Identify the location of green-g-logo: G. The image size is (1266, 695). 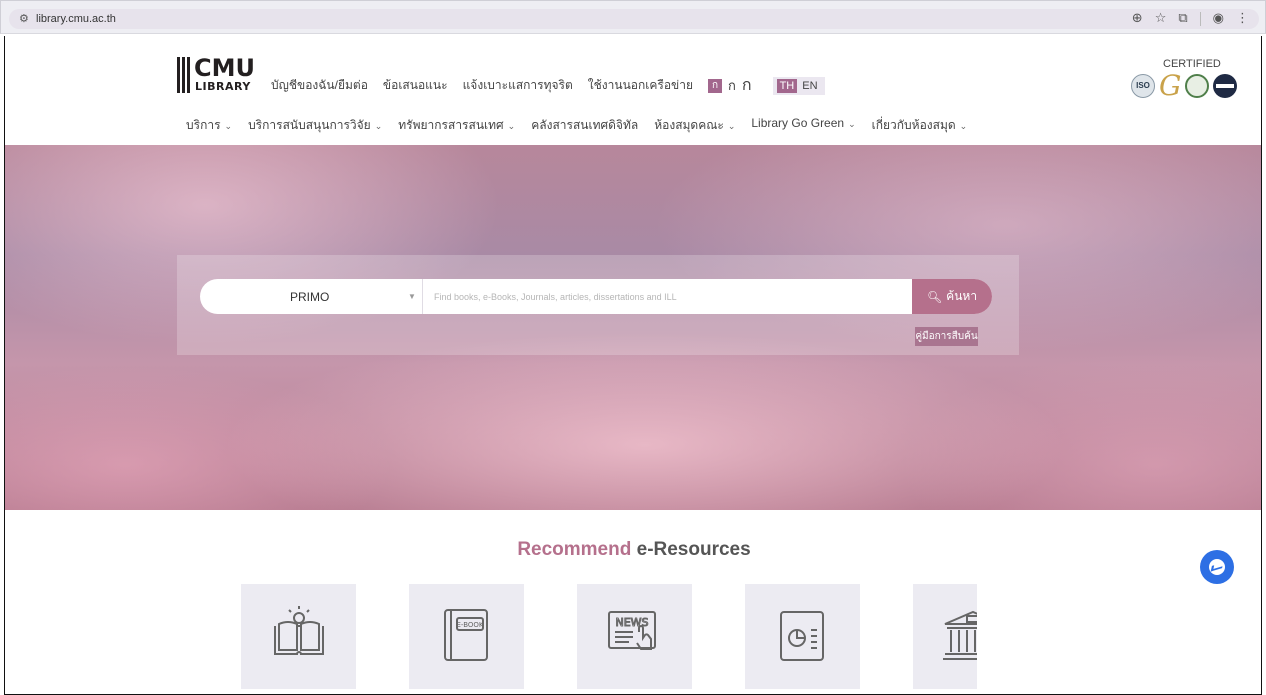
(1170, 85).